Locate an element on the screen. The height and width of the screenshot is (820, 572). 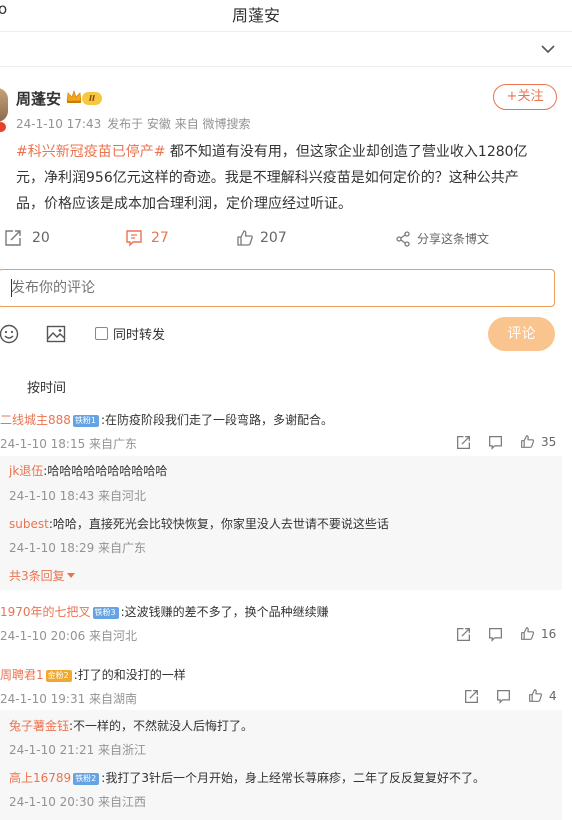
avatar-vip-badge is located at coordinates (3, 127).